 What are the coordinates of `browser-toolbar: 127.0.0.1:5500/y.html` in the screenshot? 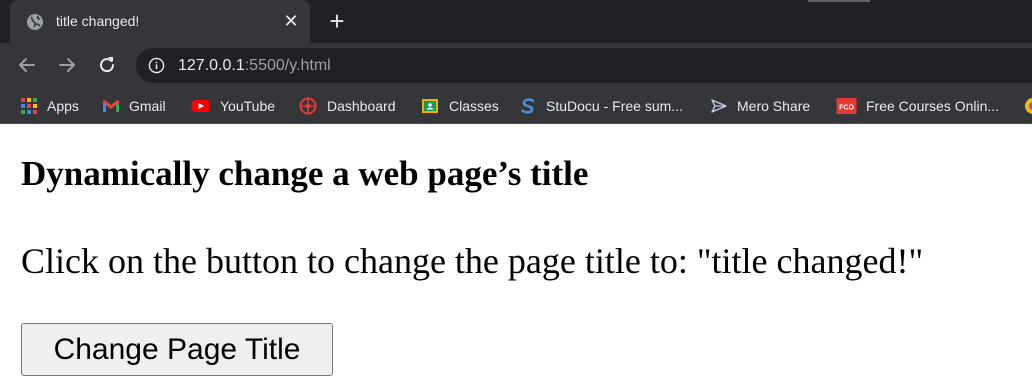 It's located at (516, 65).